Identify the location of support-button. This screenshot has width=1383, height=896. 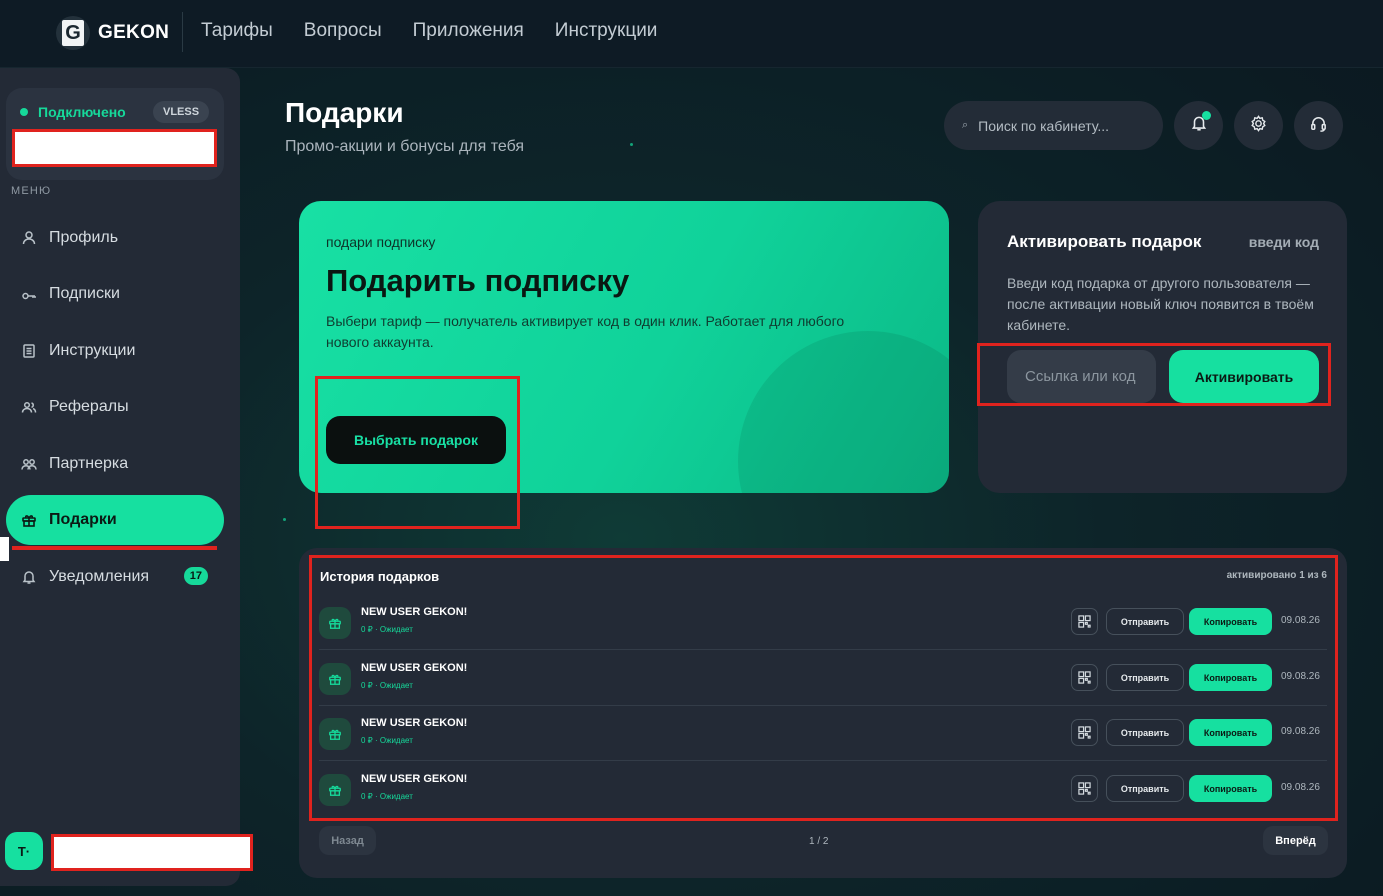
(1318, 125).